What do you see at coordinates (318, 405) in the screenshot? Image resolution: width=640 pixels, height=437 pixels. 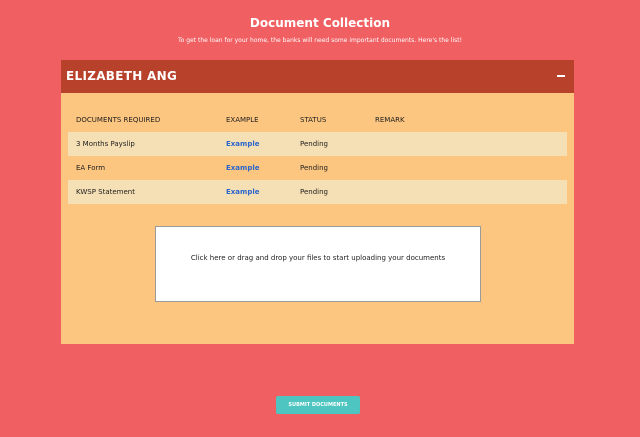 I see `submit-documents-button: SUBMIT DOCUMENTS` at bounding box center [318, 405].